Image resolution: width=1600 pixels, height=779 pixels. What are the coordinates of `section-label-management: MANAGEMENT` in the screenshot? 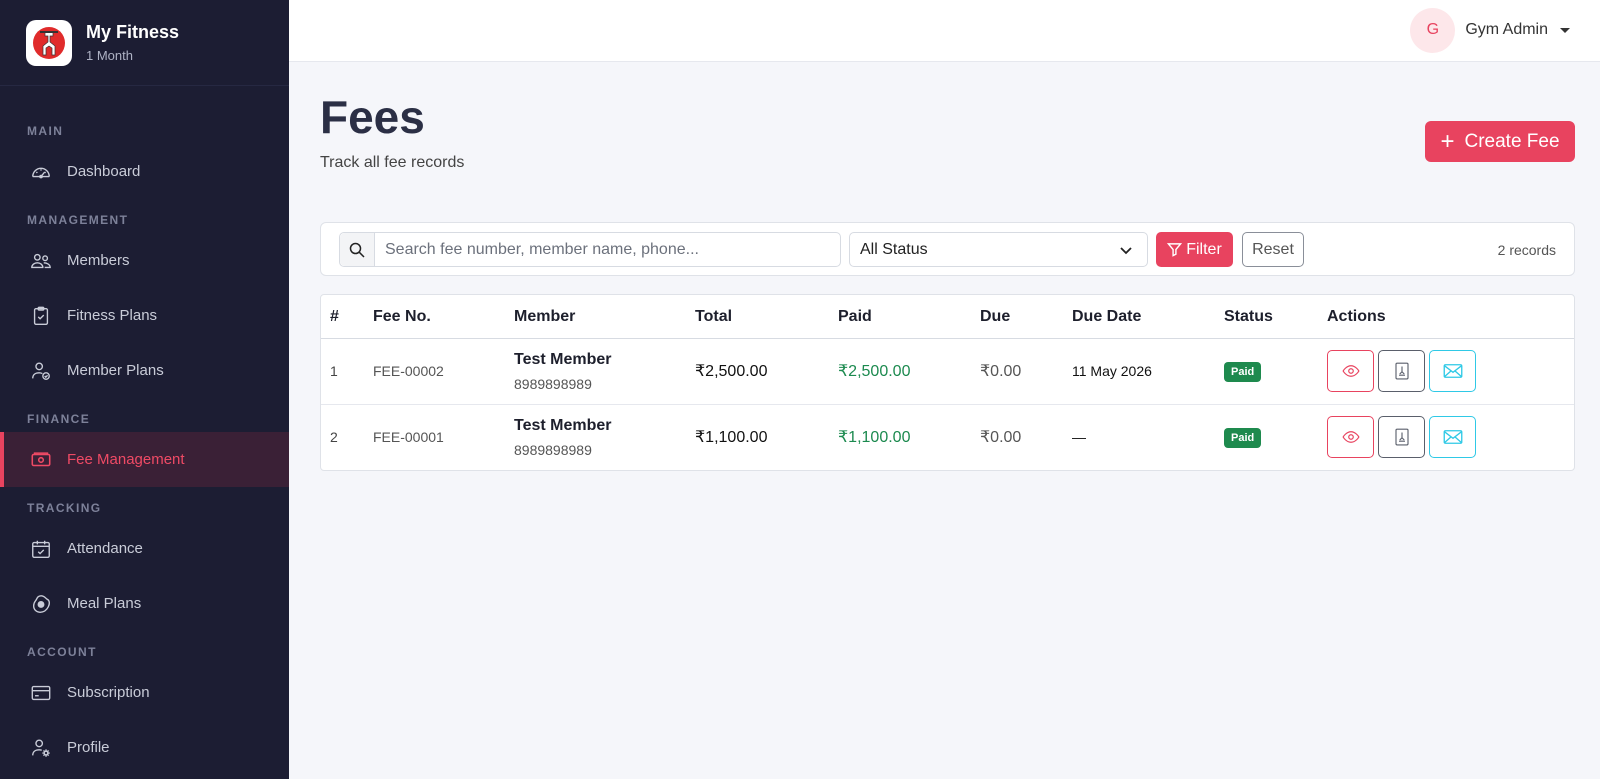 It's located at (78, 220).